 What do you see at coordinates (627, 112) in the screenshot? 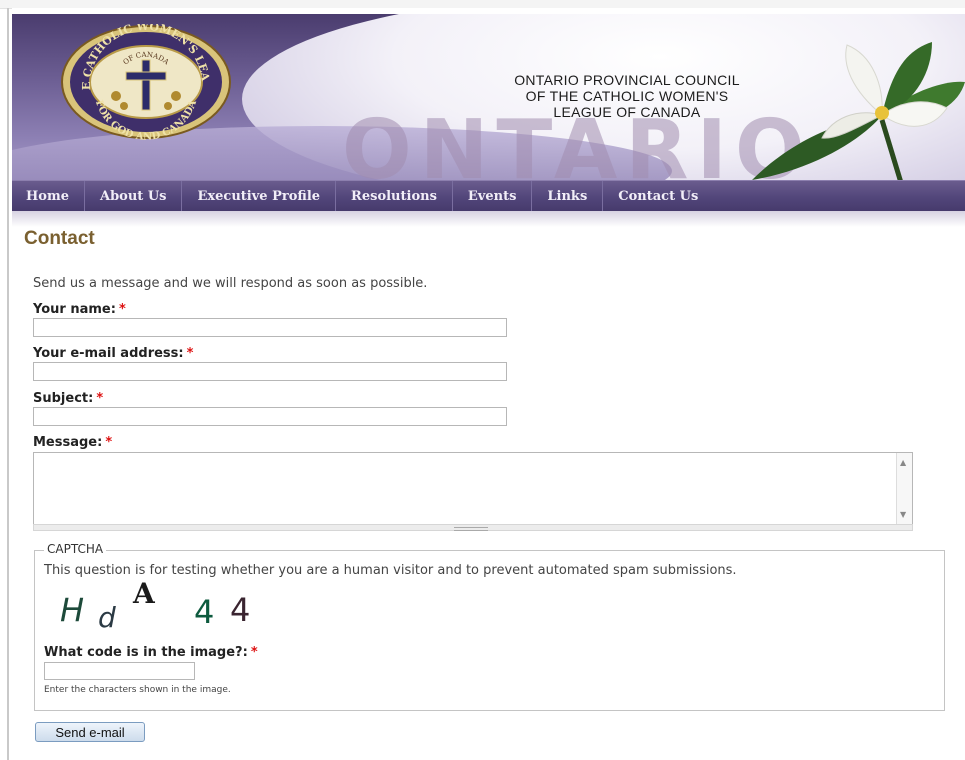
I see `council-line-3: LEAGUE OF CANADA` at bounding box center [627, 112].